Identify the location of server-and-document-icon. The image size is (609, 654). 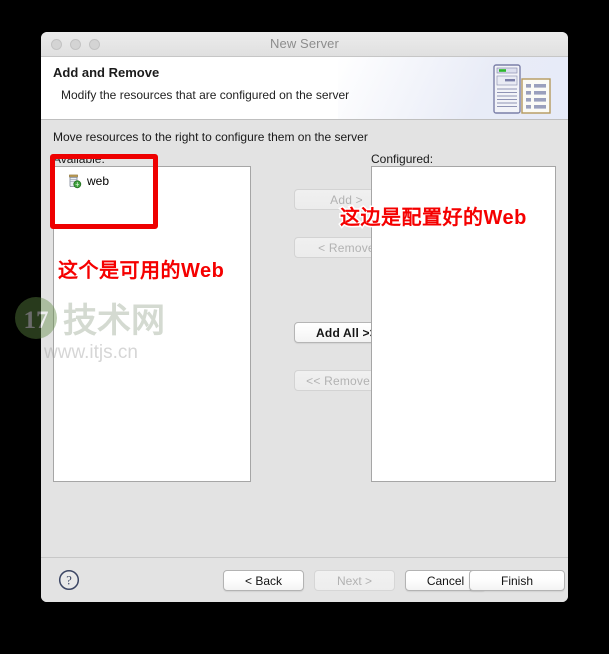
(522, 89).